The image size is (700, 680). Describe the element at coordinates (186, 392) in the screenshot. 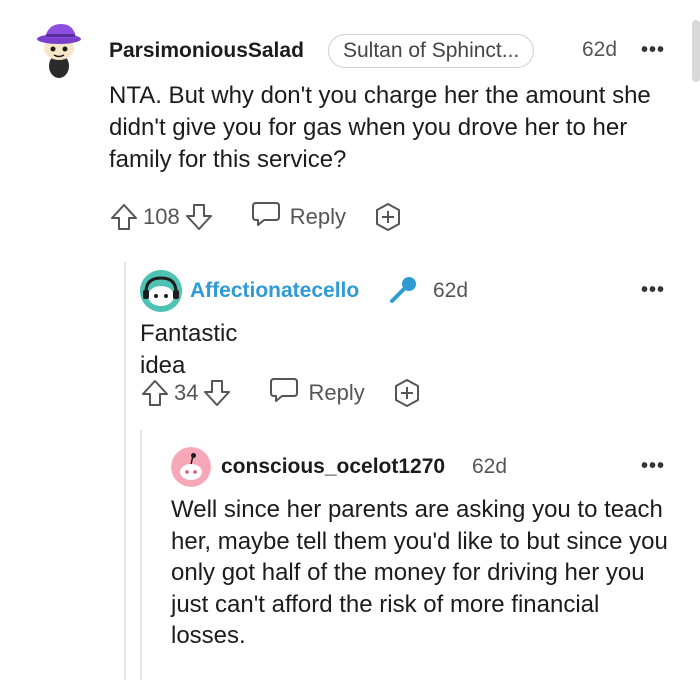

I see `vote-count: 34` at that location.